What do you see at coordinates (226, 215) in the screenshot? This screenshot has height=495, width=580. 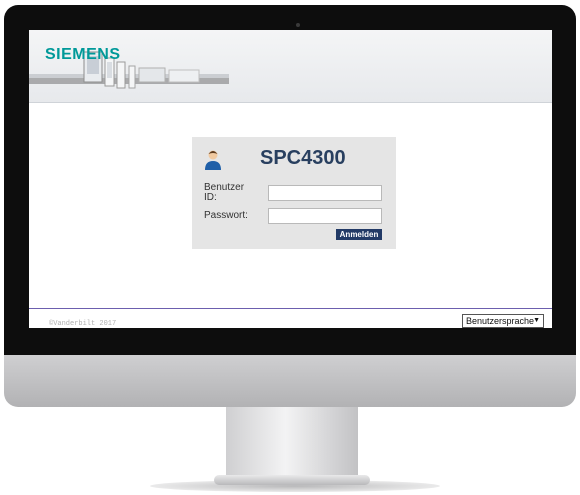 I see `password-label: Passwort:` at bounding box center [226, 215].